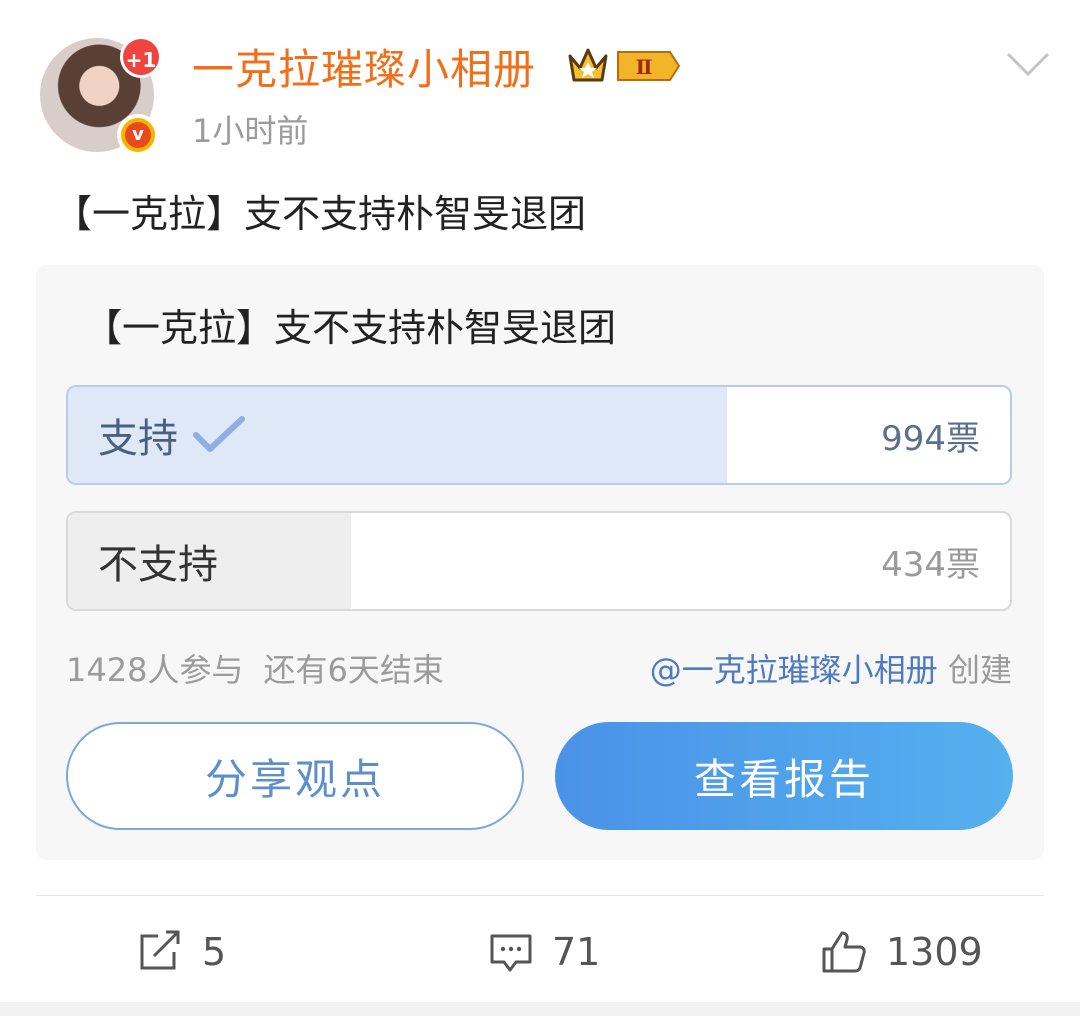  Describe the element at coordinates (155, 670) in the screenshot. I see `poll-participants: 1428人参与` at that location.